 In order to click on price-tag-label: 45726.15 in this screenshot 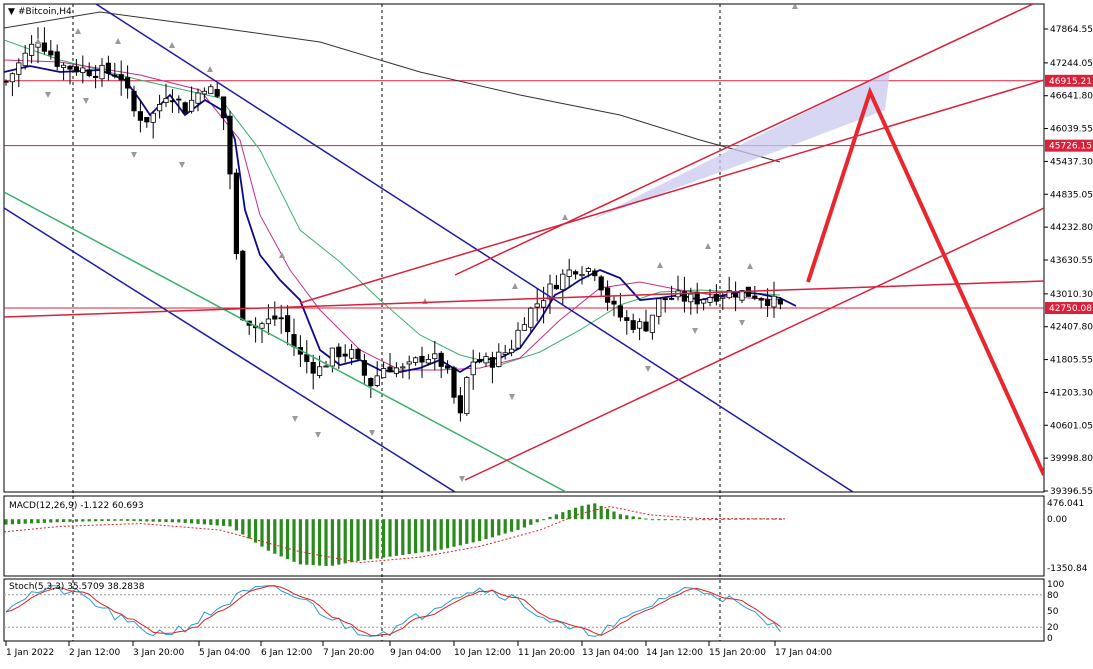, I will do `click(1070, 147)`.